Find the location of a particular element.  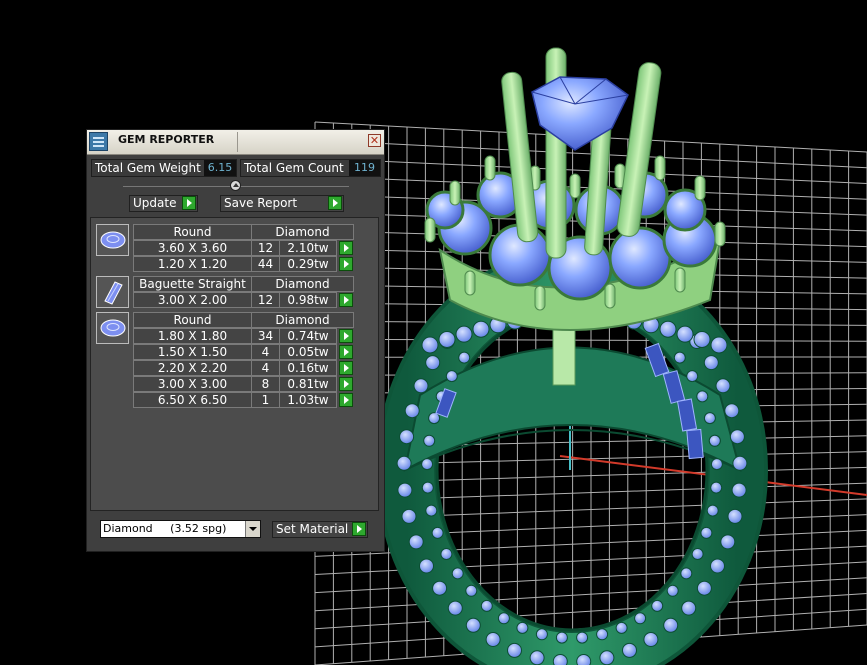

update-button: Update is located at coordinates (163, 203).